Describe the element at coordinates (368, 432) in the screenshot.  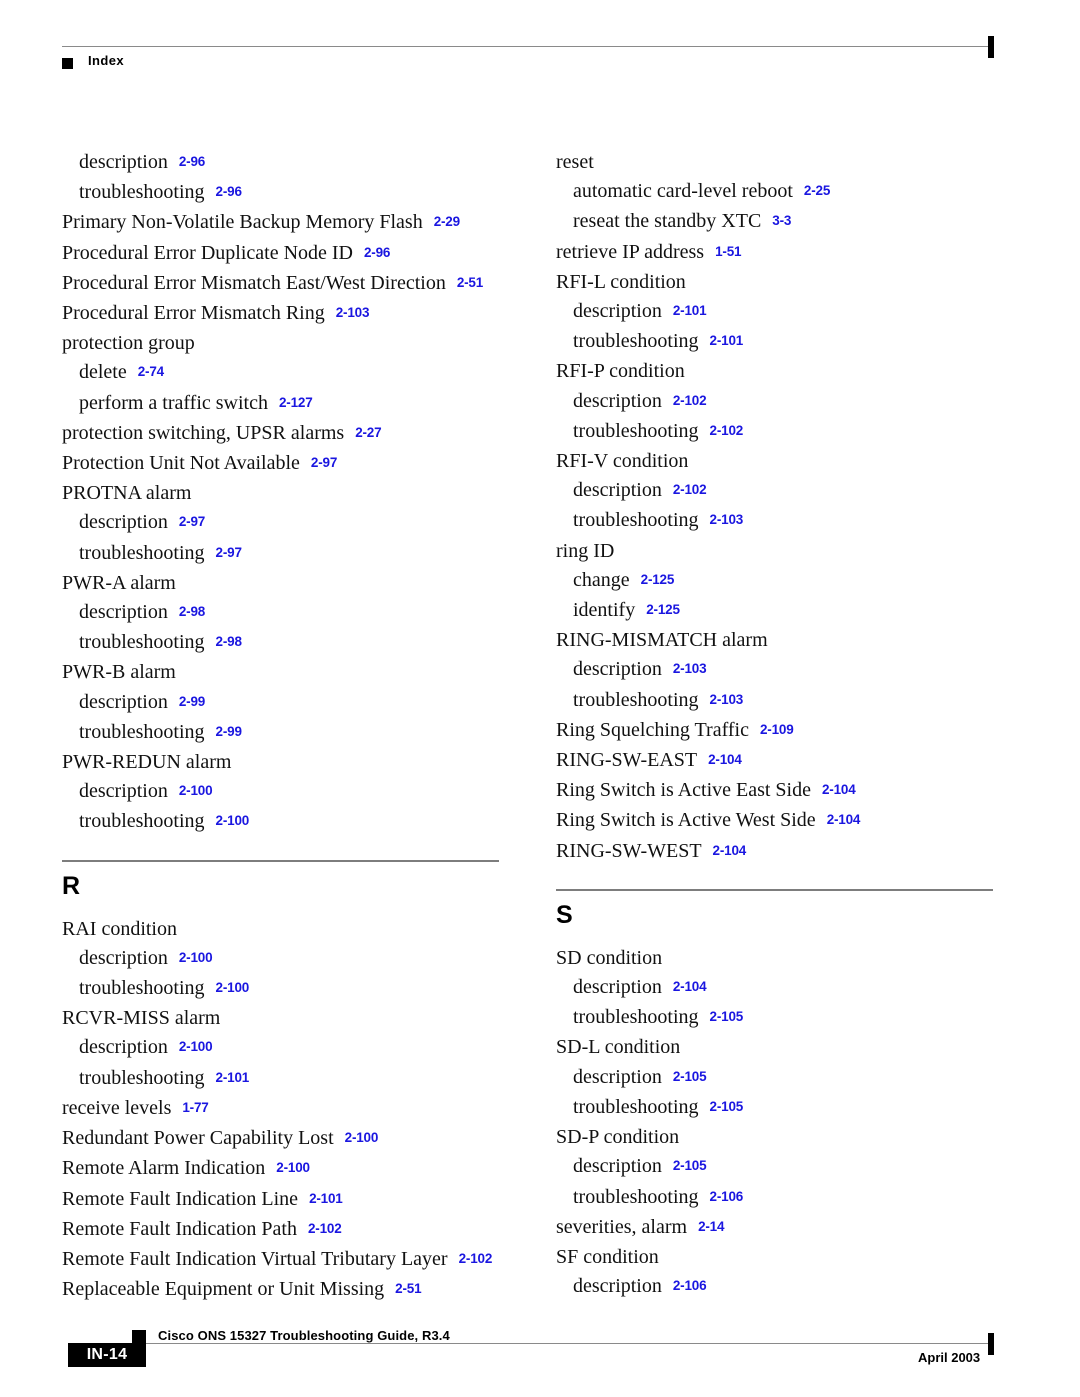
I see `index-page-reference-link: 2-27` at that location.